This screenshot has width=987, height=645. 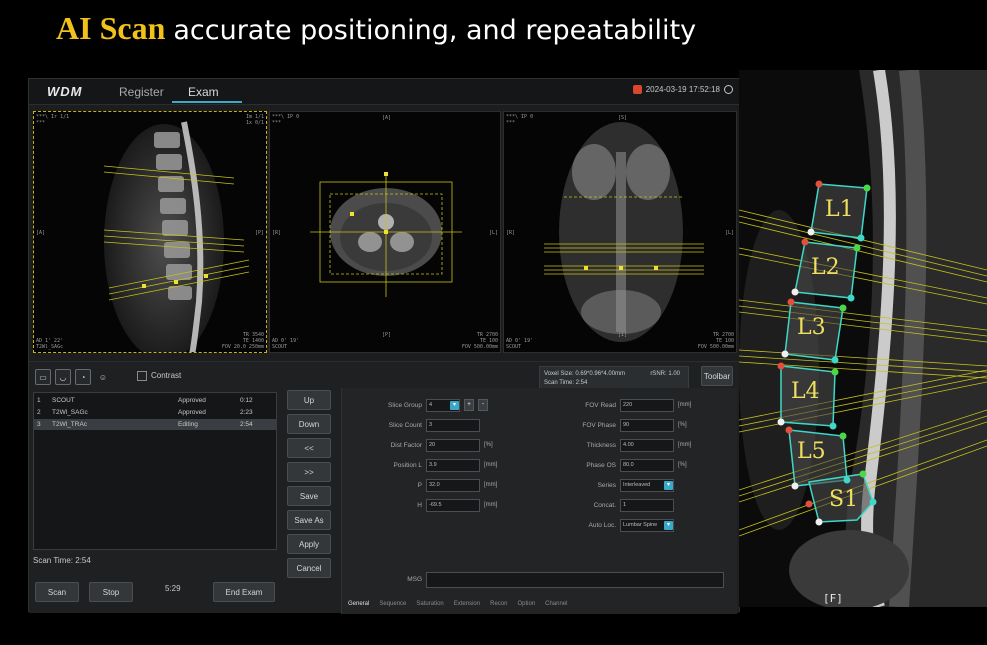 What do you see at coordinates (309, 400) in the screenshot?
I see `up-button: Up` at bounding box center [309, 400].